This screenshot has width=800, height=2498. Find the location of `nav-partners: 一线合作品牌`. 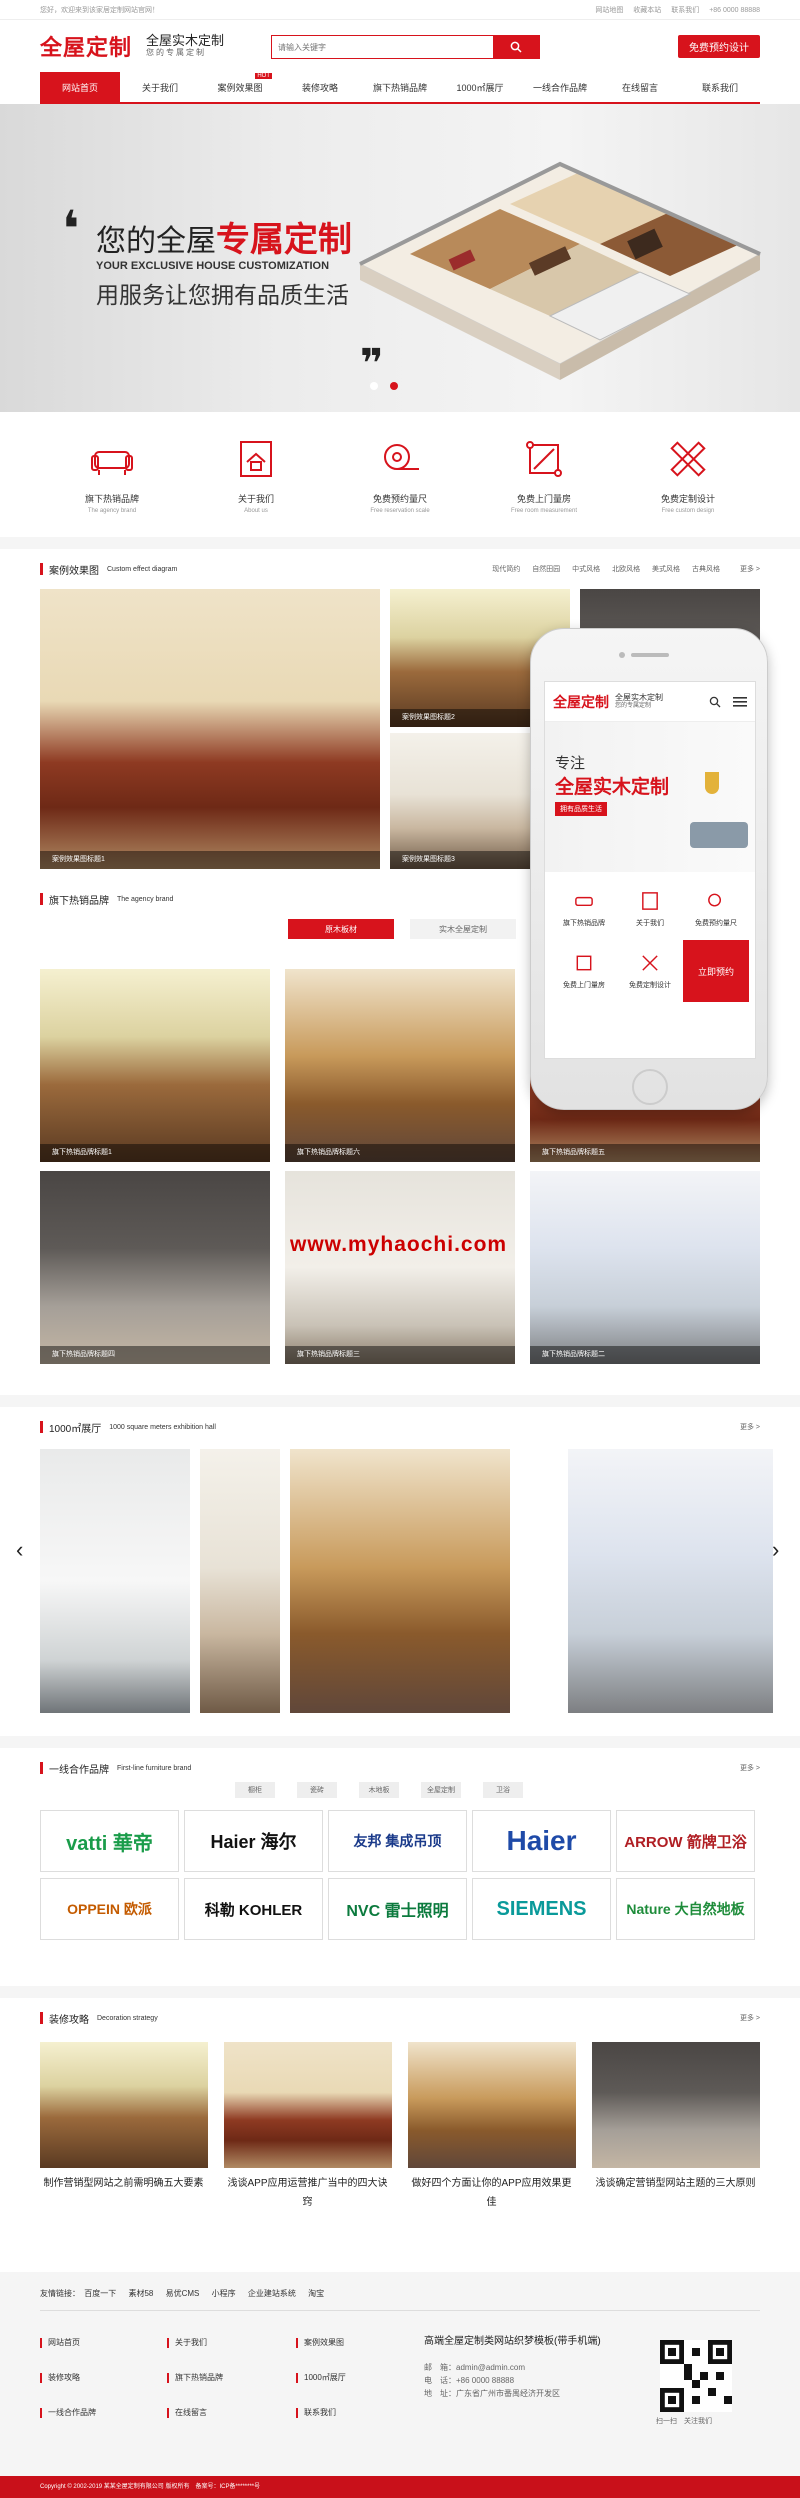

nav-partners: 一线合作品牌 is located at coordinates (560, 87).